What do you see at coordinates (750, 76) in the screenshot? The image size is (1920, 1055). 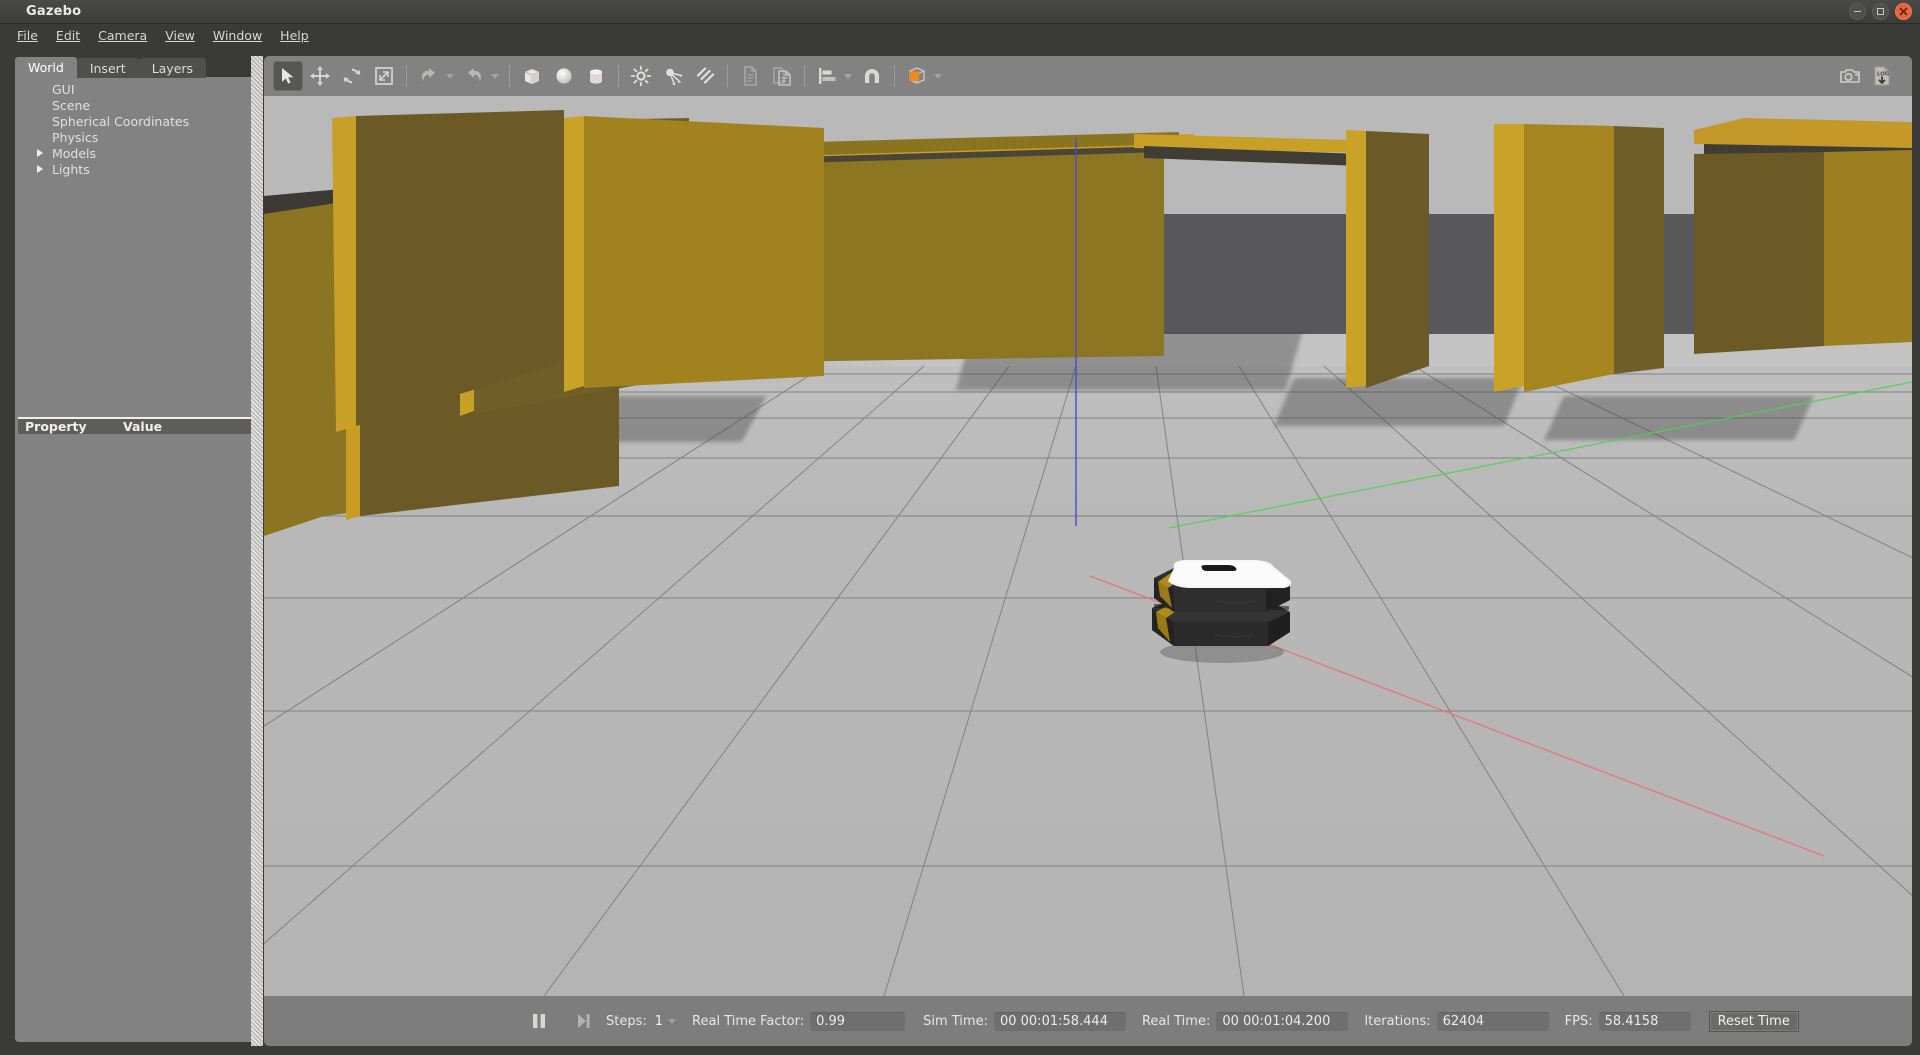 I see `copy-button` at bounding box center [750, 76].